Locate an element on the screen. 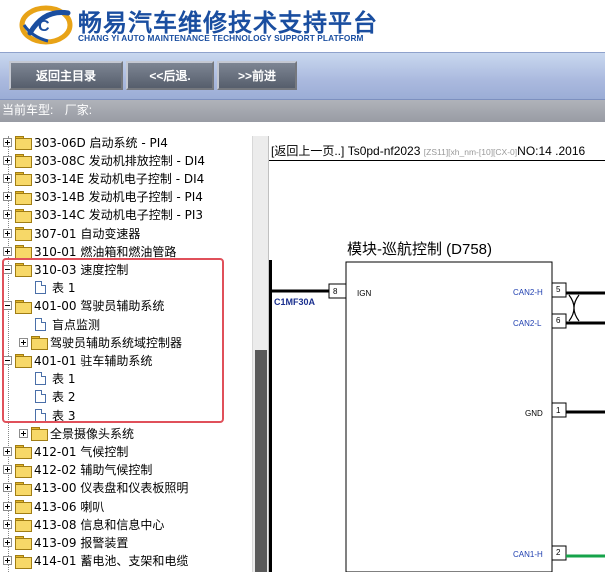 Image resolution: width=605 pixels, height=572 pixels. tree-folder-item: 310-03 速度控制 is located at coordinates (65, 269).